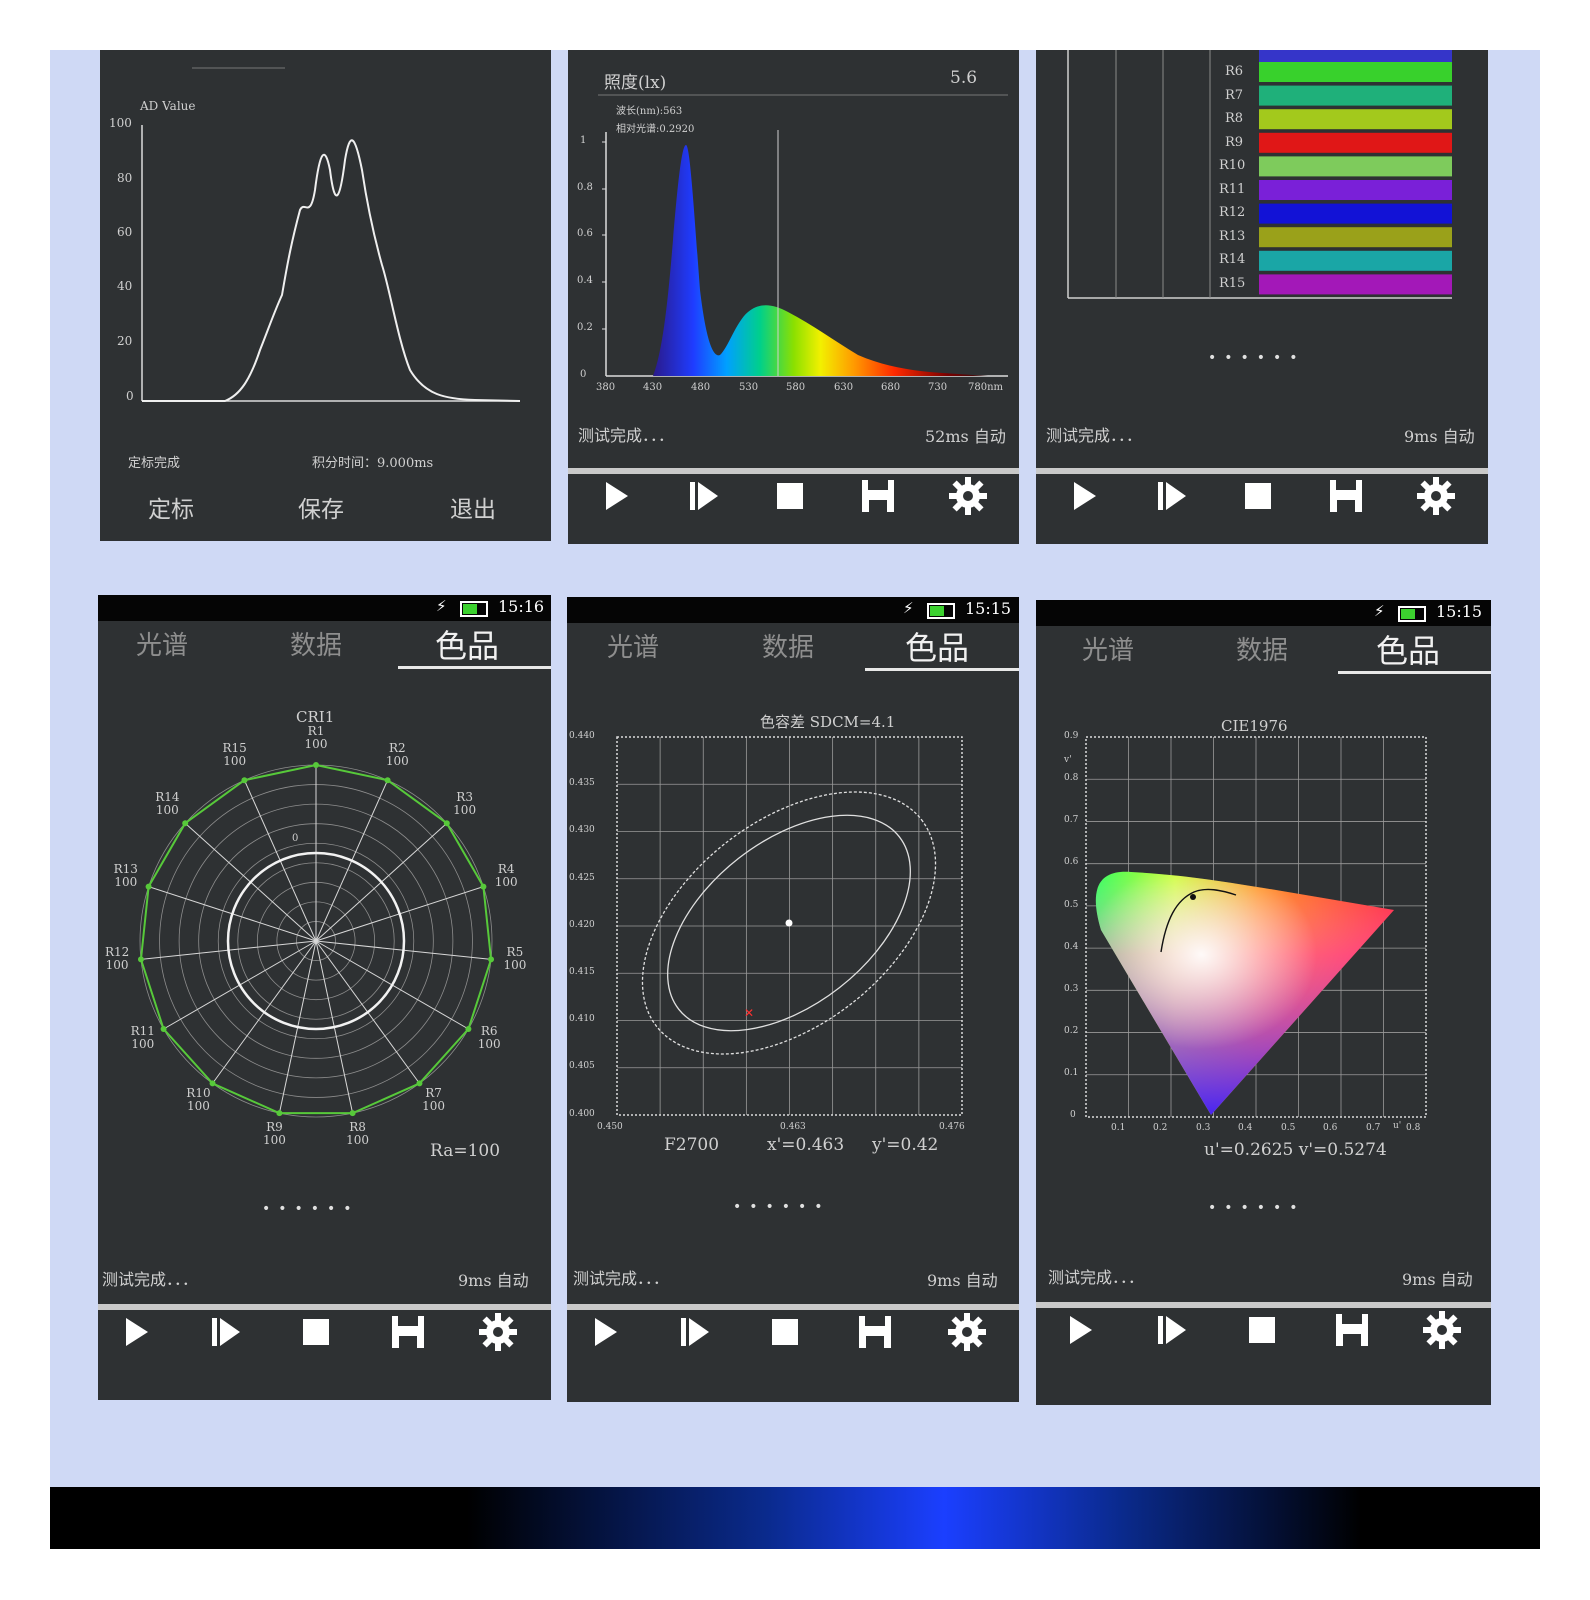 This screenshot has height=1600, width=1590. Describe the element at coordinates (125, 178) in the screenshot. I see `y-tick: 80` at that location.